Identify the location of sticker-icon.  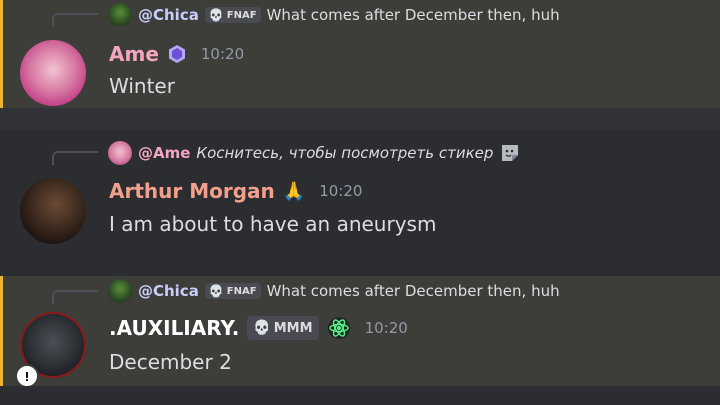
(510, 153).